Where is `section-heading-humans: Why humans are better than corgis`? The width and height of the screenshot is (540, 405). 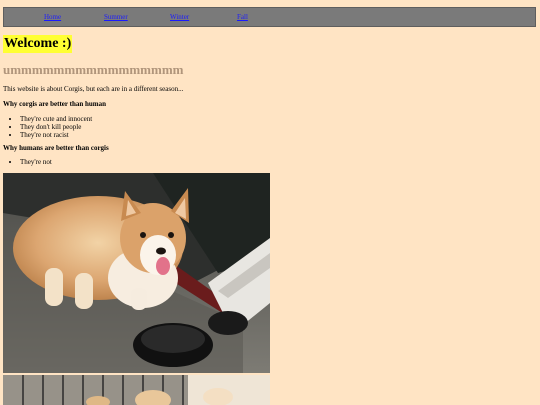 section-heading-humans: Why humans are better than corgis is located at coordinates (56, 148).